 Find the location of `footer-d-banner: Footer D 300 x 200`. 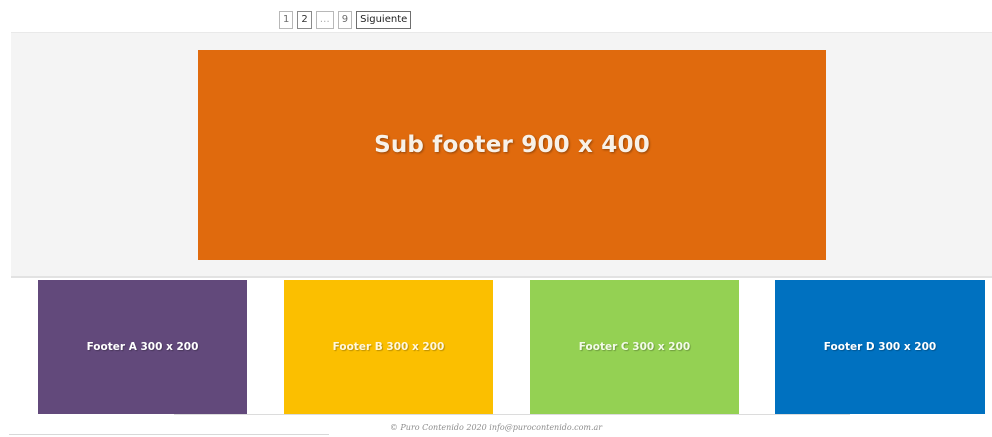

footer-d-banner: Footer D 300 x 200 is located at coordinates (880, 347).